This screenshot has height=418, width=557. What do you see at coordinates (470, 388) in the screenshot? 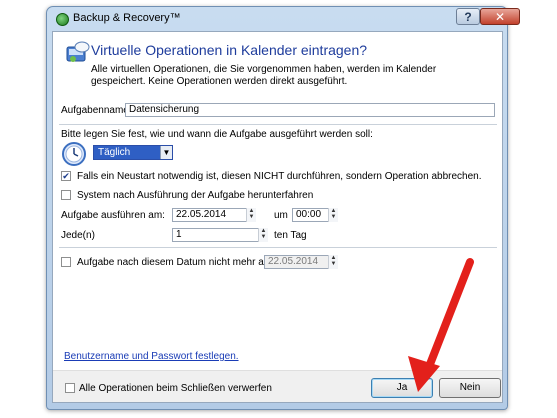
I see `no-button: Nein` at bounding box center [470, 388].